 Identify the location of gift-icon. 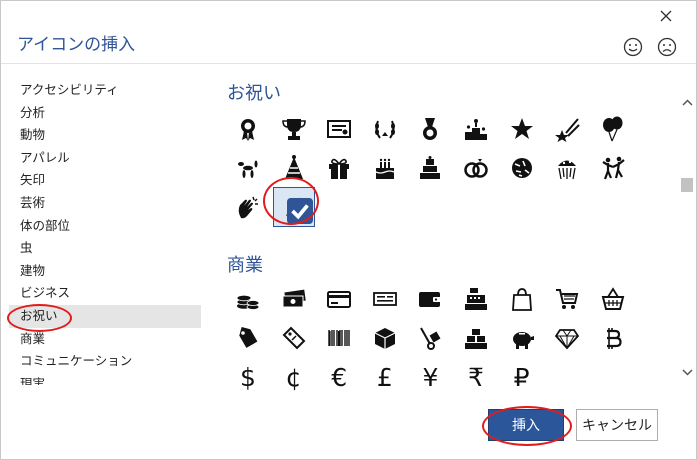
(339, 168).